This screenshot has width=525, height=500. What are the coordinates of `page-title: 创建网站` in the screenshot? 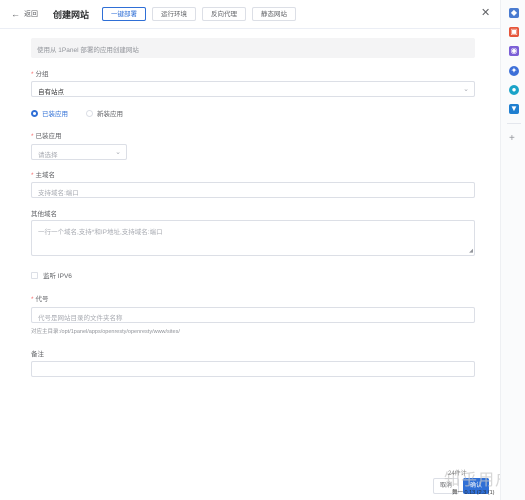 It's located at (71, 15).